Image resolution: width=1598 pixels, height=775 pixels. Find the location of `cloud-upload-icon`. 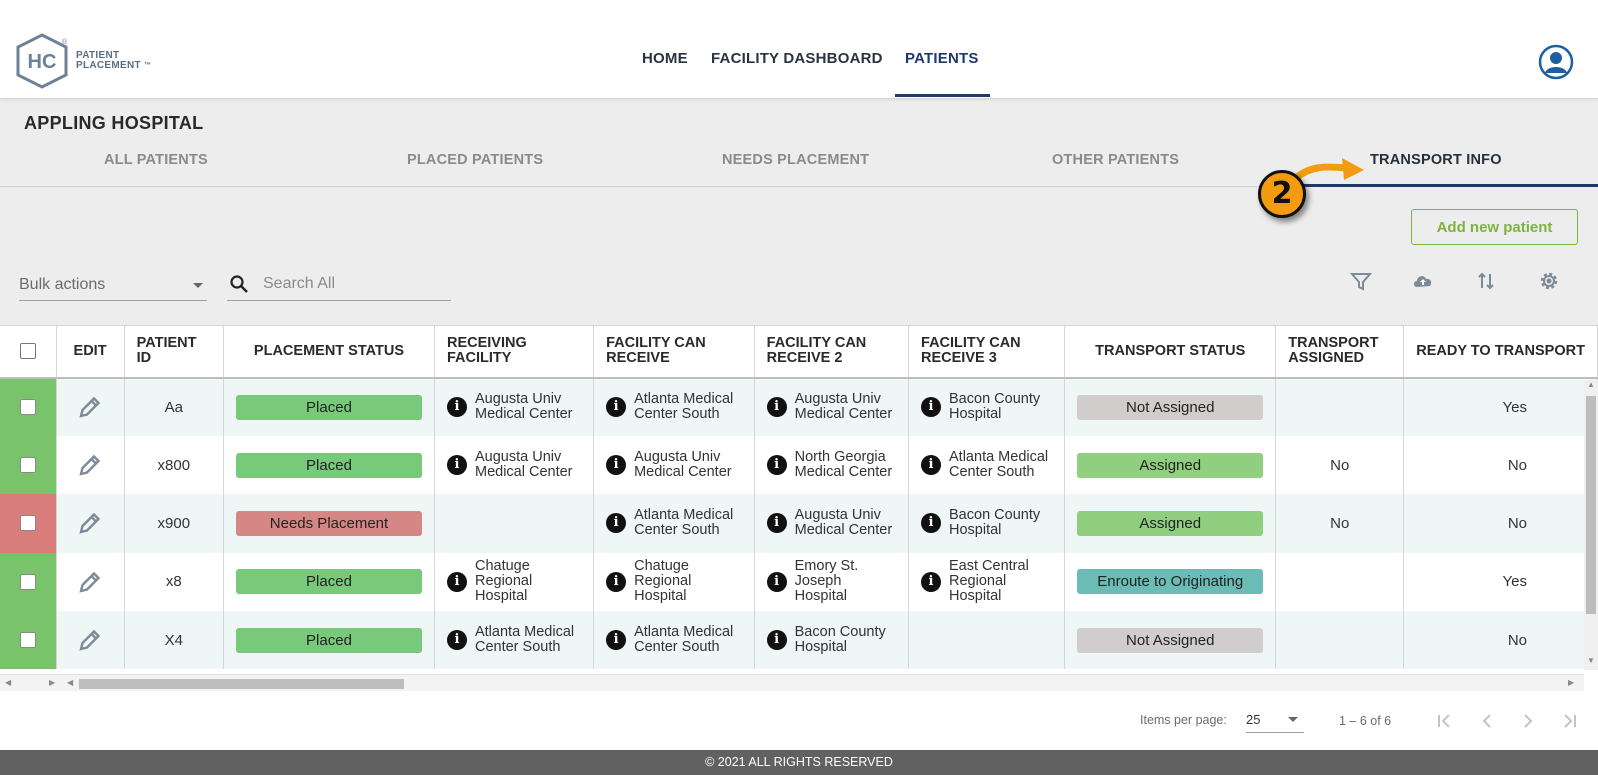

cloud-upload-icon is located at coordinates (1423, 281).